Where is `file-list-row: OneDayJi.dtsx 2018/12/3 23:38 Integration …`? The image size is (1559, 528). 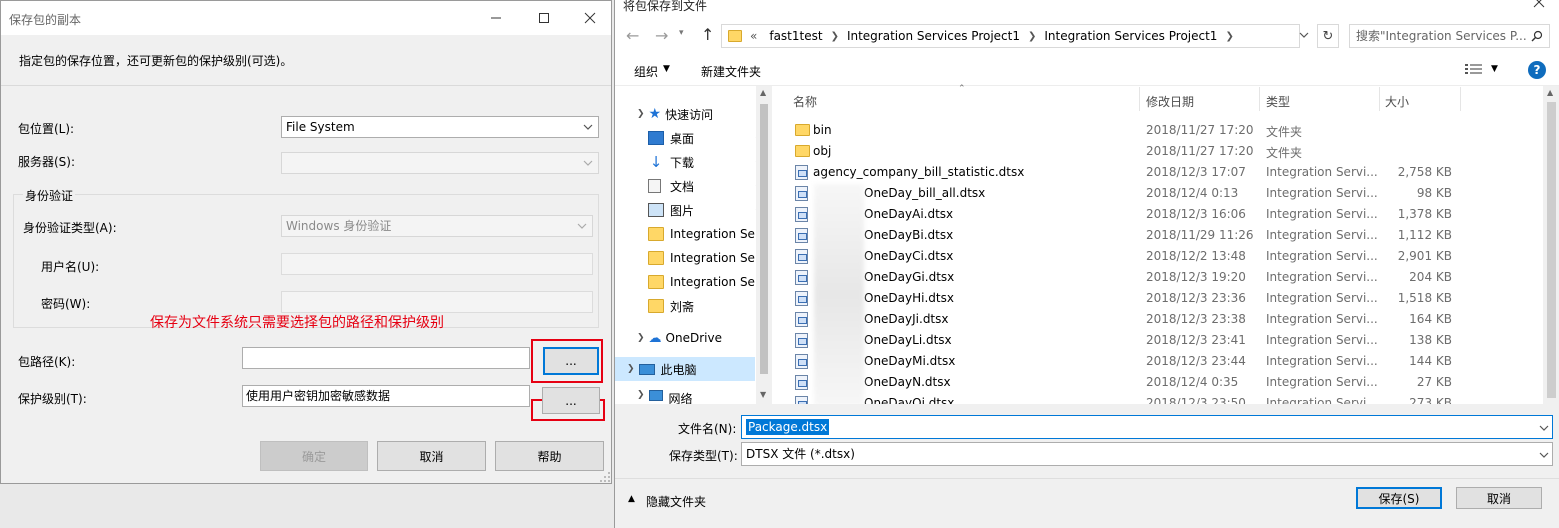 file-list-row: OneDayJi.dtsx 2018/12/3 23:38 Integration … is located at coordinates (1165, 319).